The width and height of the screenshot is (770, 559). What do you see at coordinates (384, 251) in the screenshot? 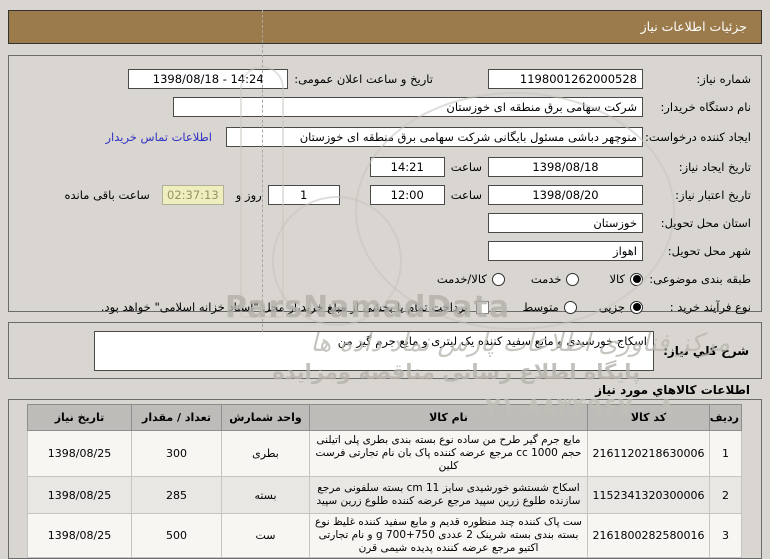
I see `city-row: شهر محل تحویل: اهواز` at bounding box center [384, 251].